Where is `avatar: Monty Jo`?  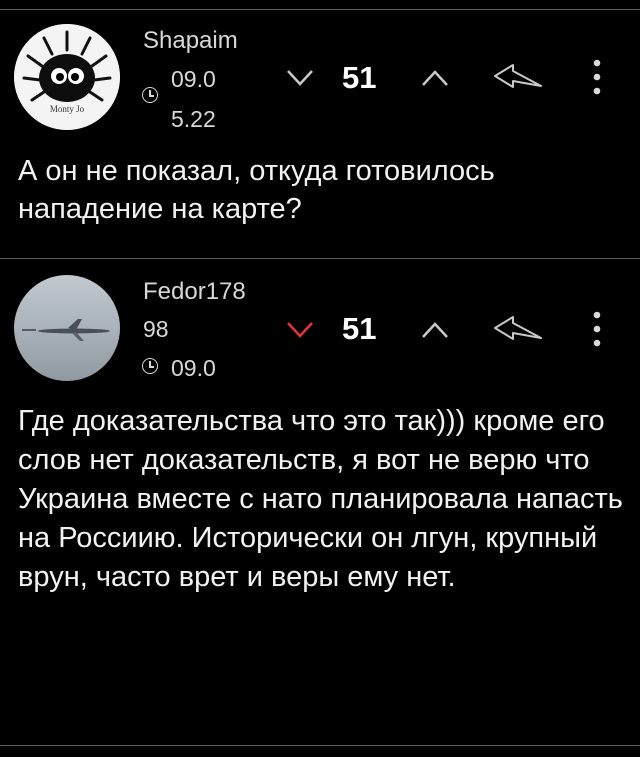 avatar: Monty Jo is located at coordinates (67, 77).